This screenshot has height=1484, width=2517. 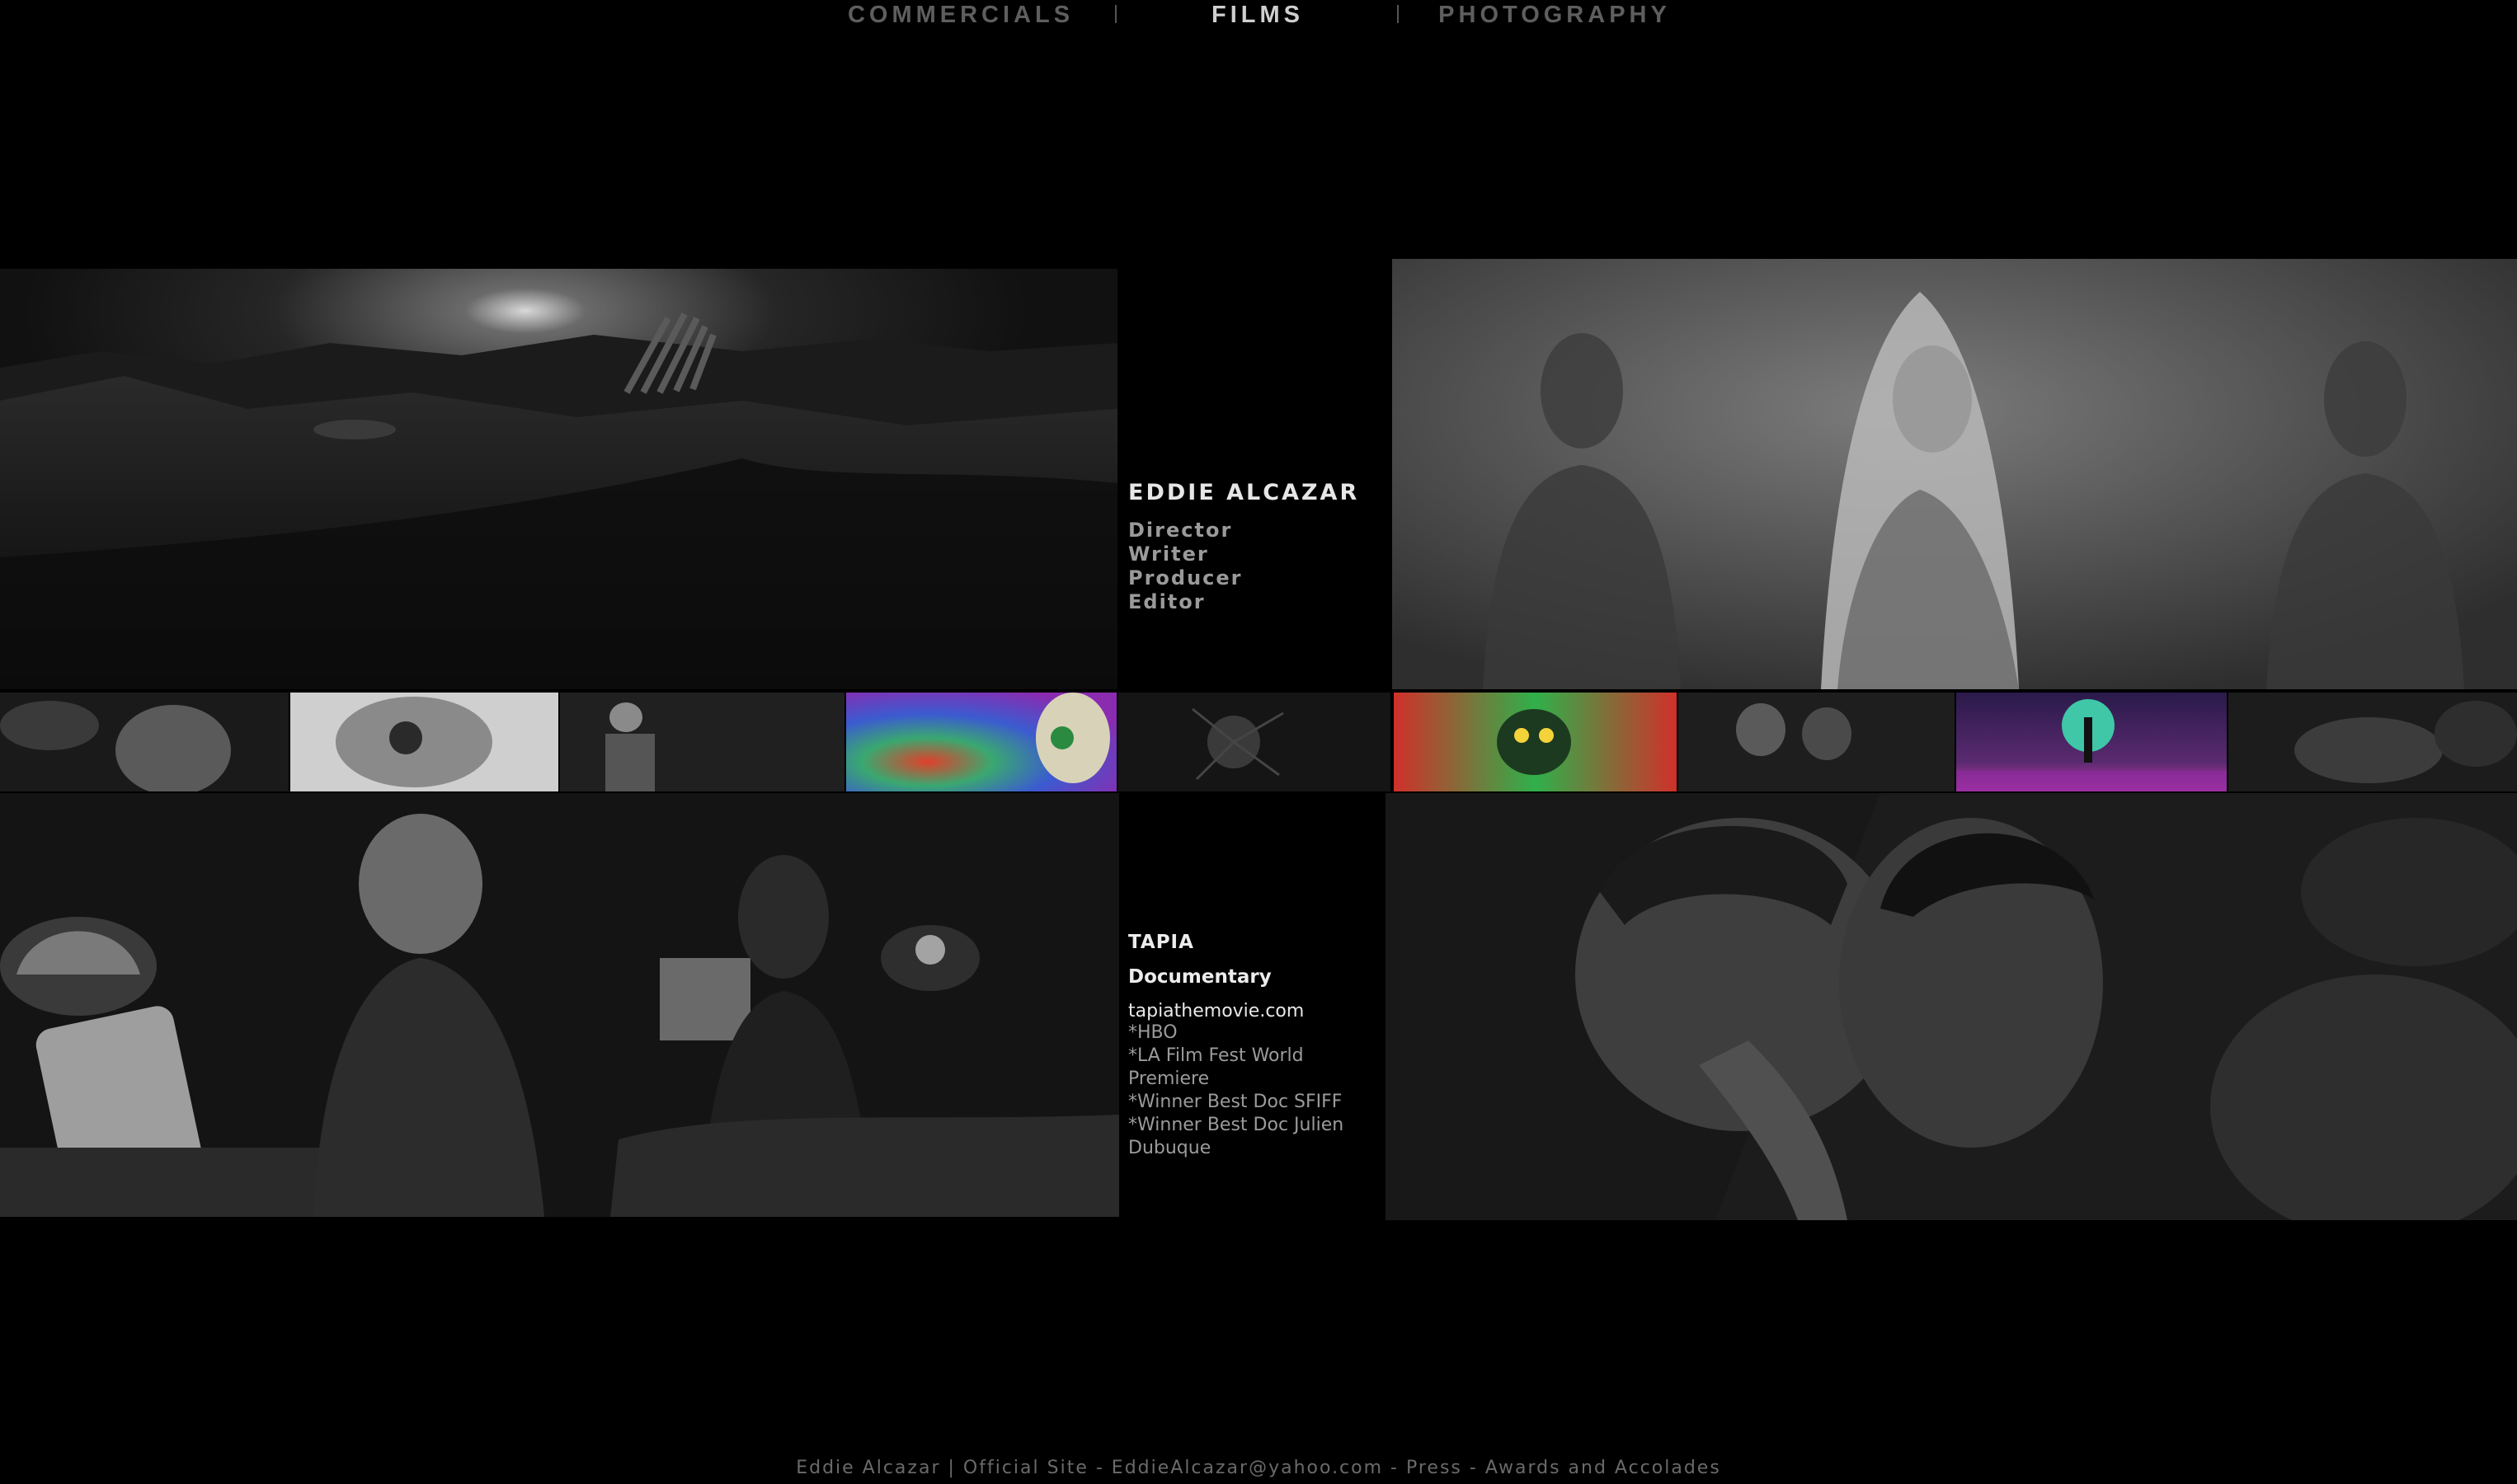 I want to click on film-note-hbo: *HBO, so click(x=1153, y=1032).